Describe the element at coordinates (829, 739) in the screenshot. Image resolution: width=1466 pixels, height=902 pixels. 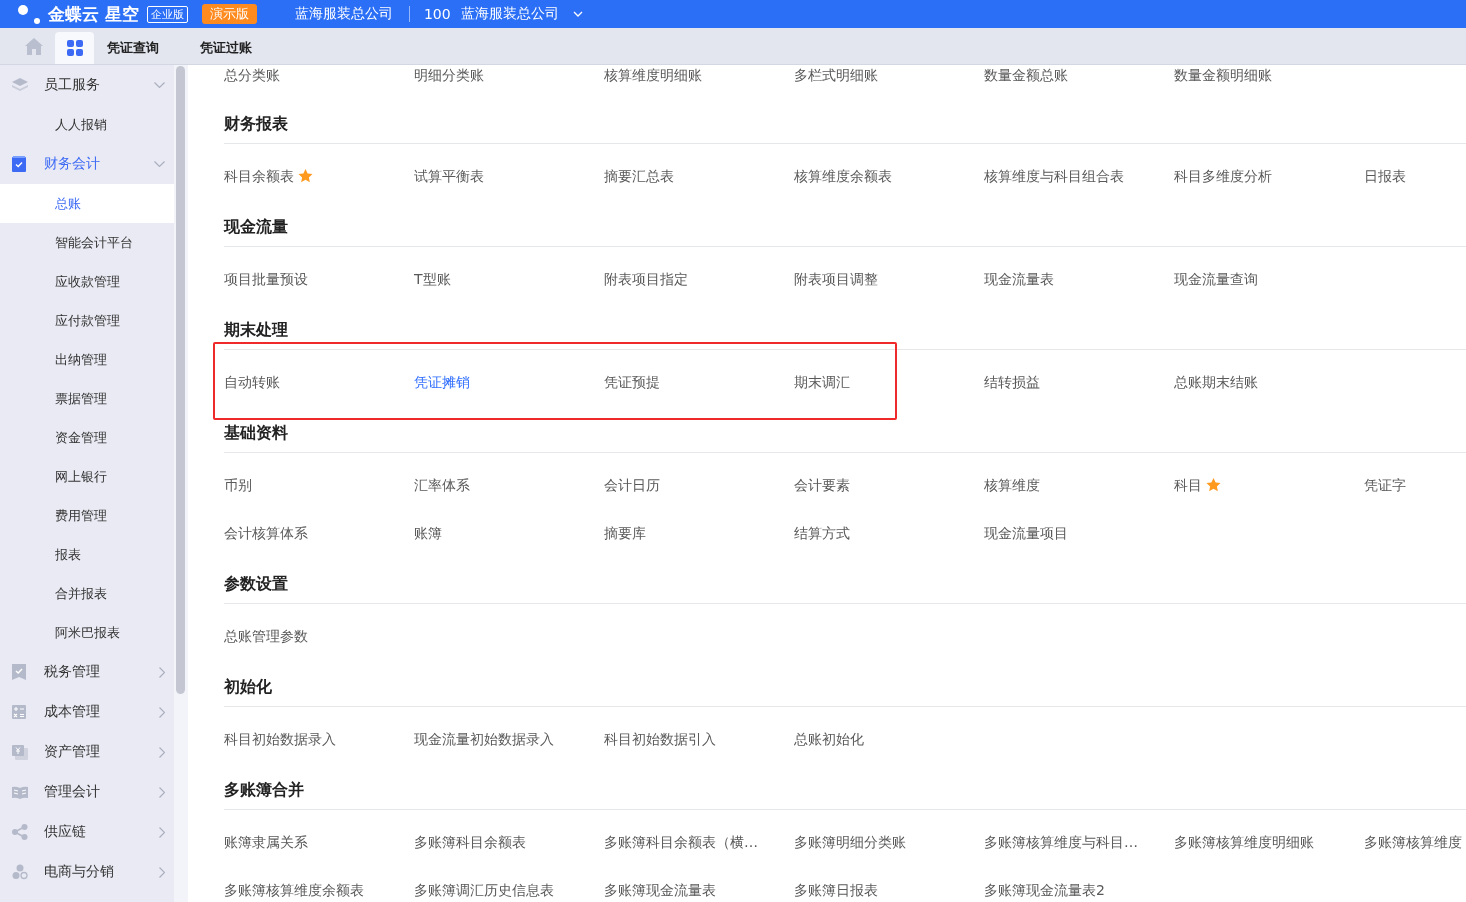
I see `menu-link: 总账初始化` at that location.